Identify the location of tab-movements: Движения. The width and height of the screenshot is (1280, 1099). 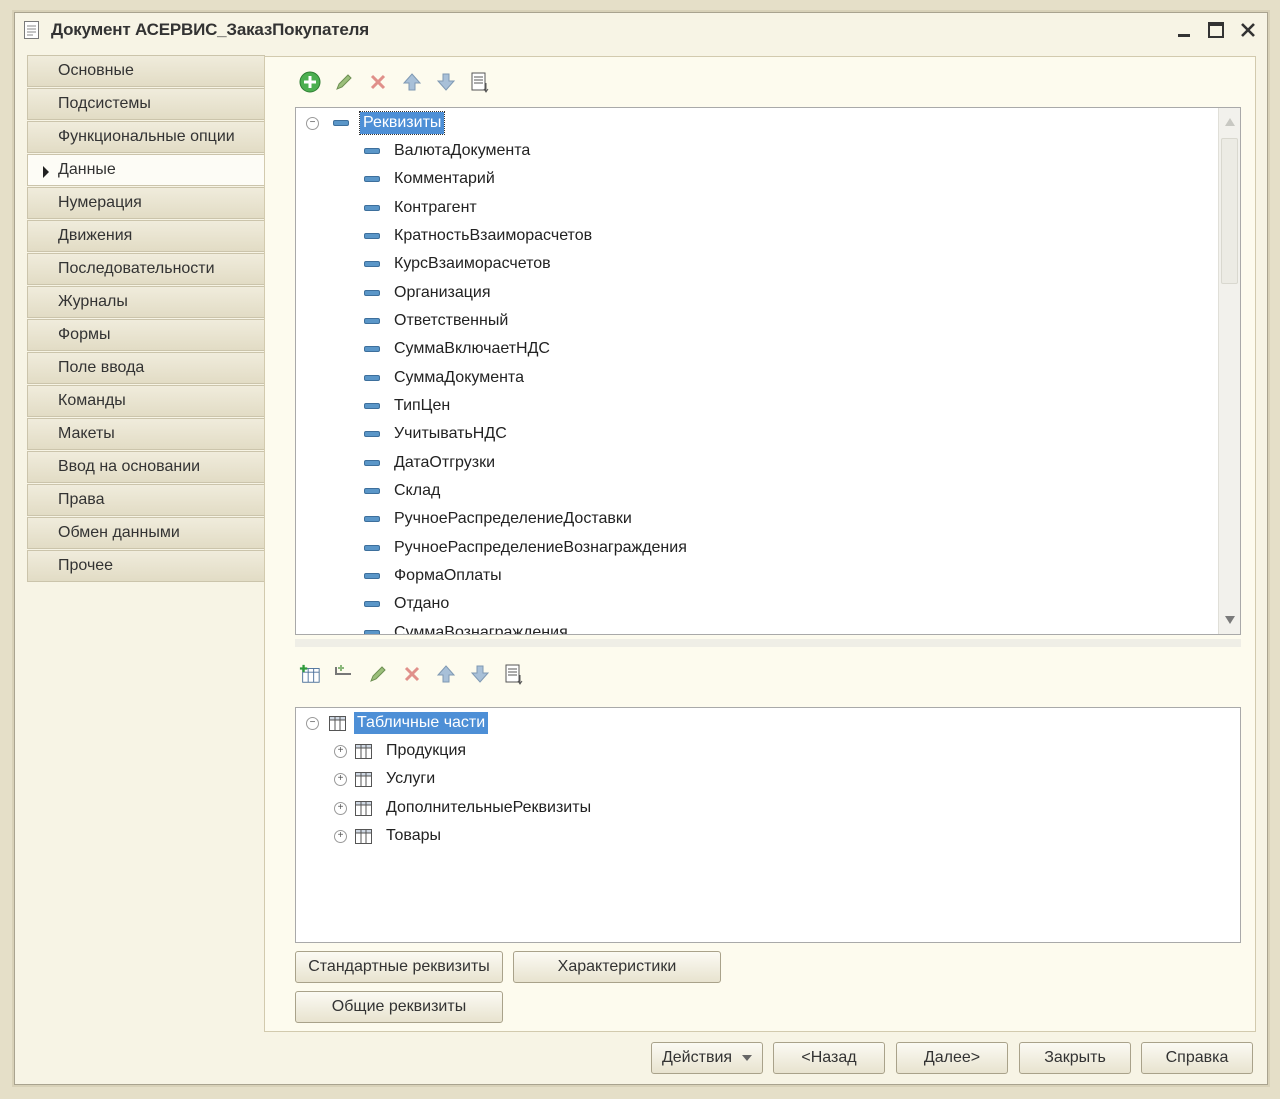
(146, 236).